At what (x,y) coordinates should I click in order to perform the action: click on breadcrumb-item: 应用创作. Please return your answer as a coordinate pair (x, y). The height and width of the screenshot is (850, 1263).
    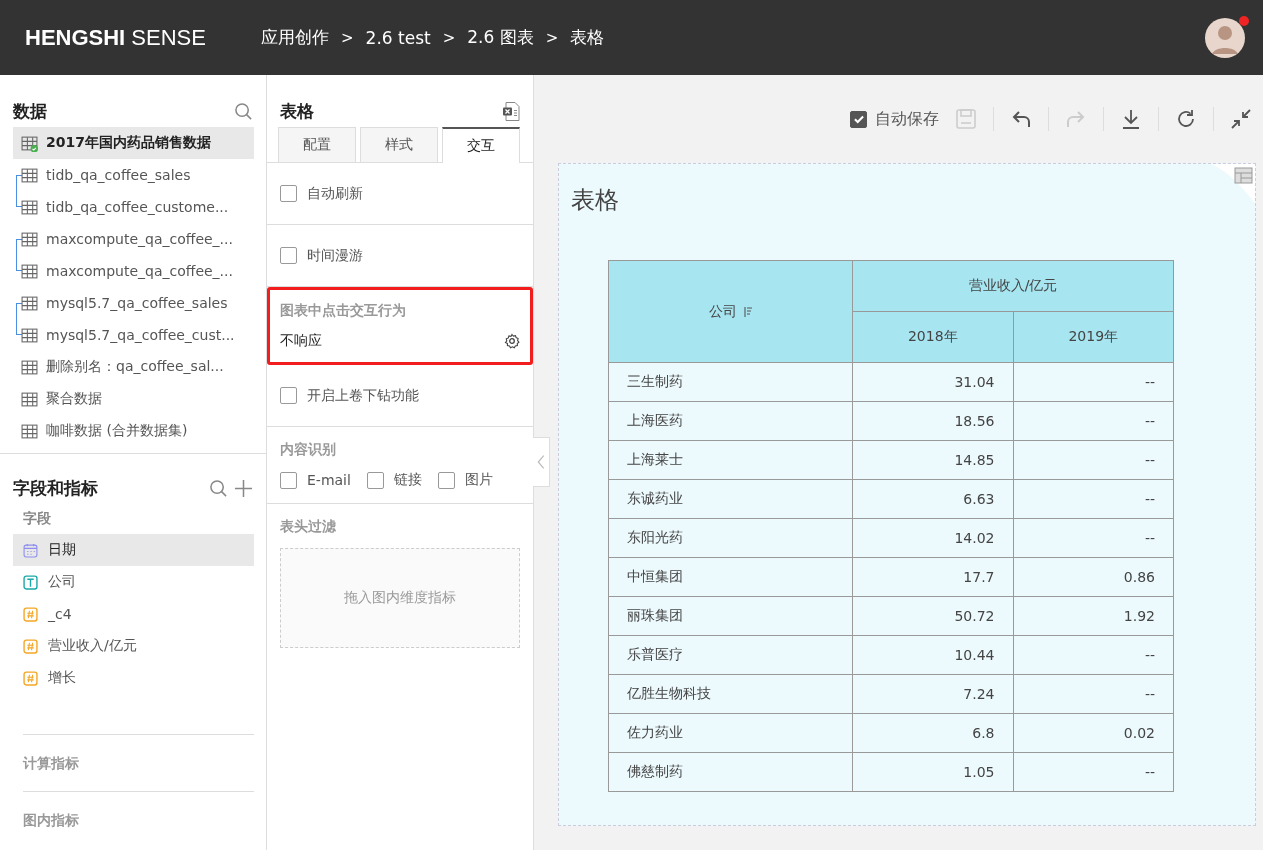
    Looking at the image, I should click on (295, 37).